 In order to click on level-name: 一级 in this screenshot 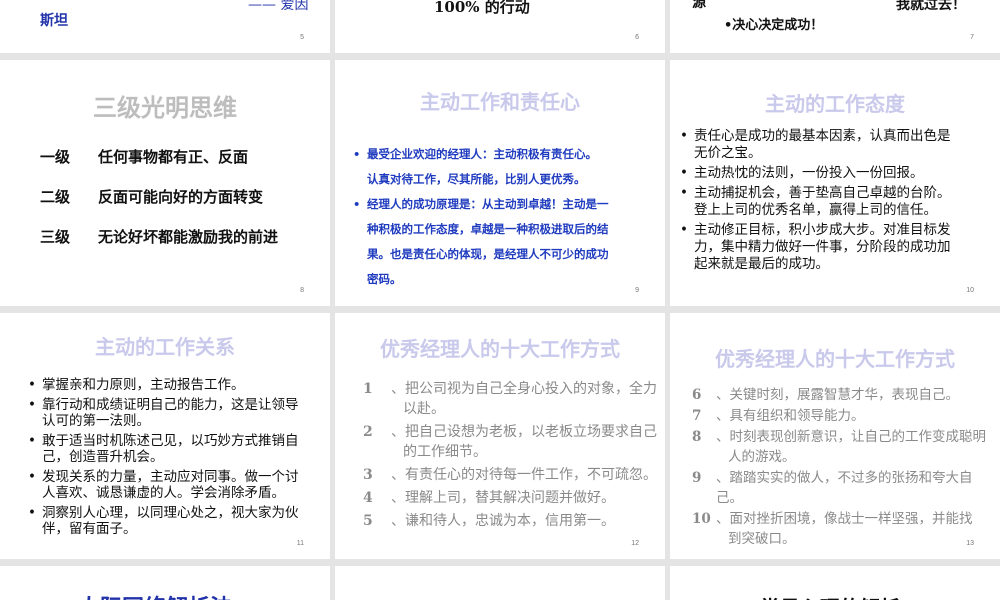, I will do `click(55, 157)`.